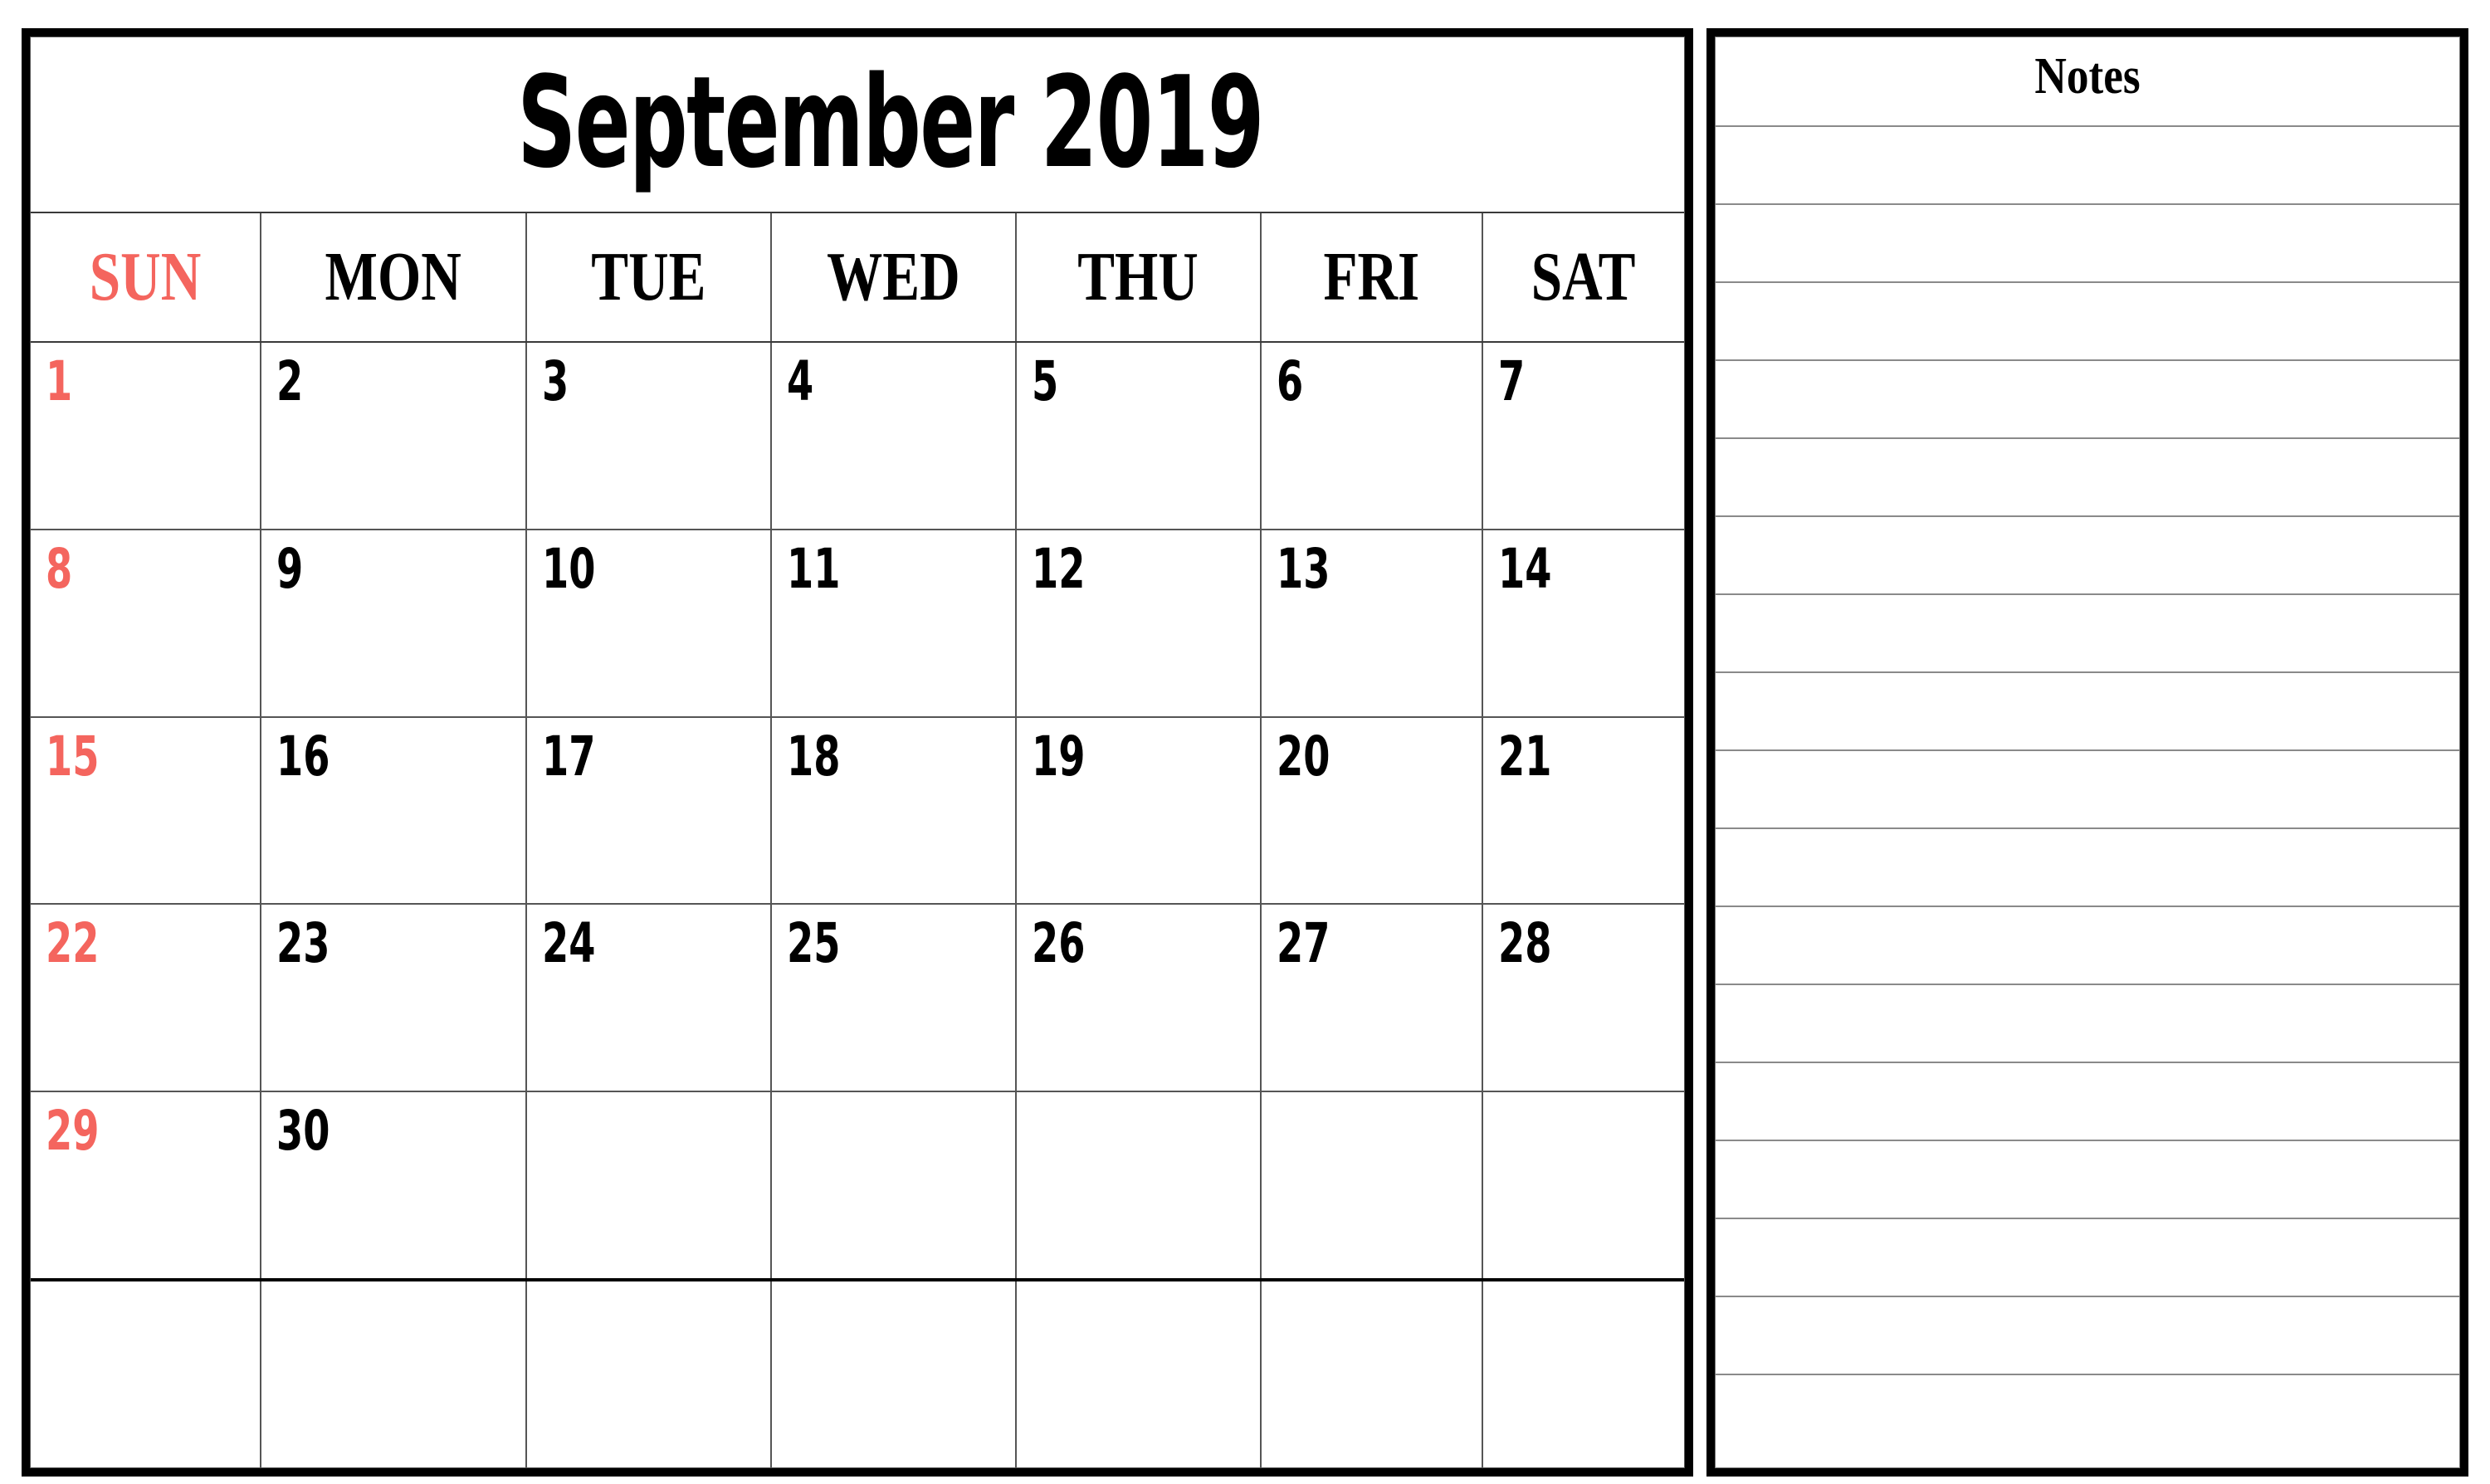  I want to click on day-number: 9, so click(290, 568).